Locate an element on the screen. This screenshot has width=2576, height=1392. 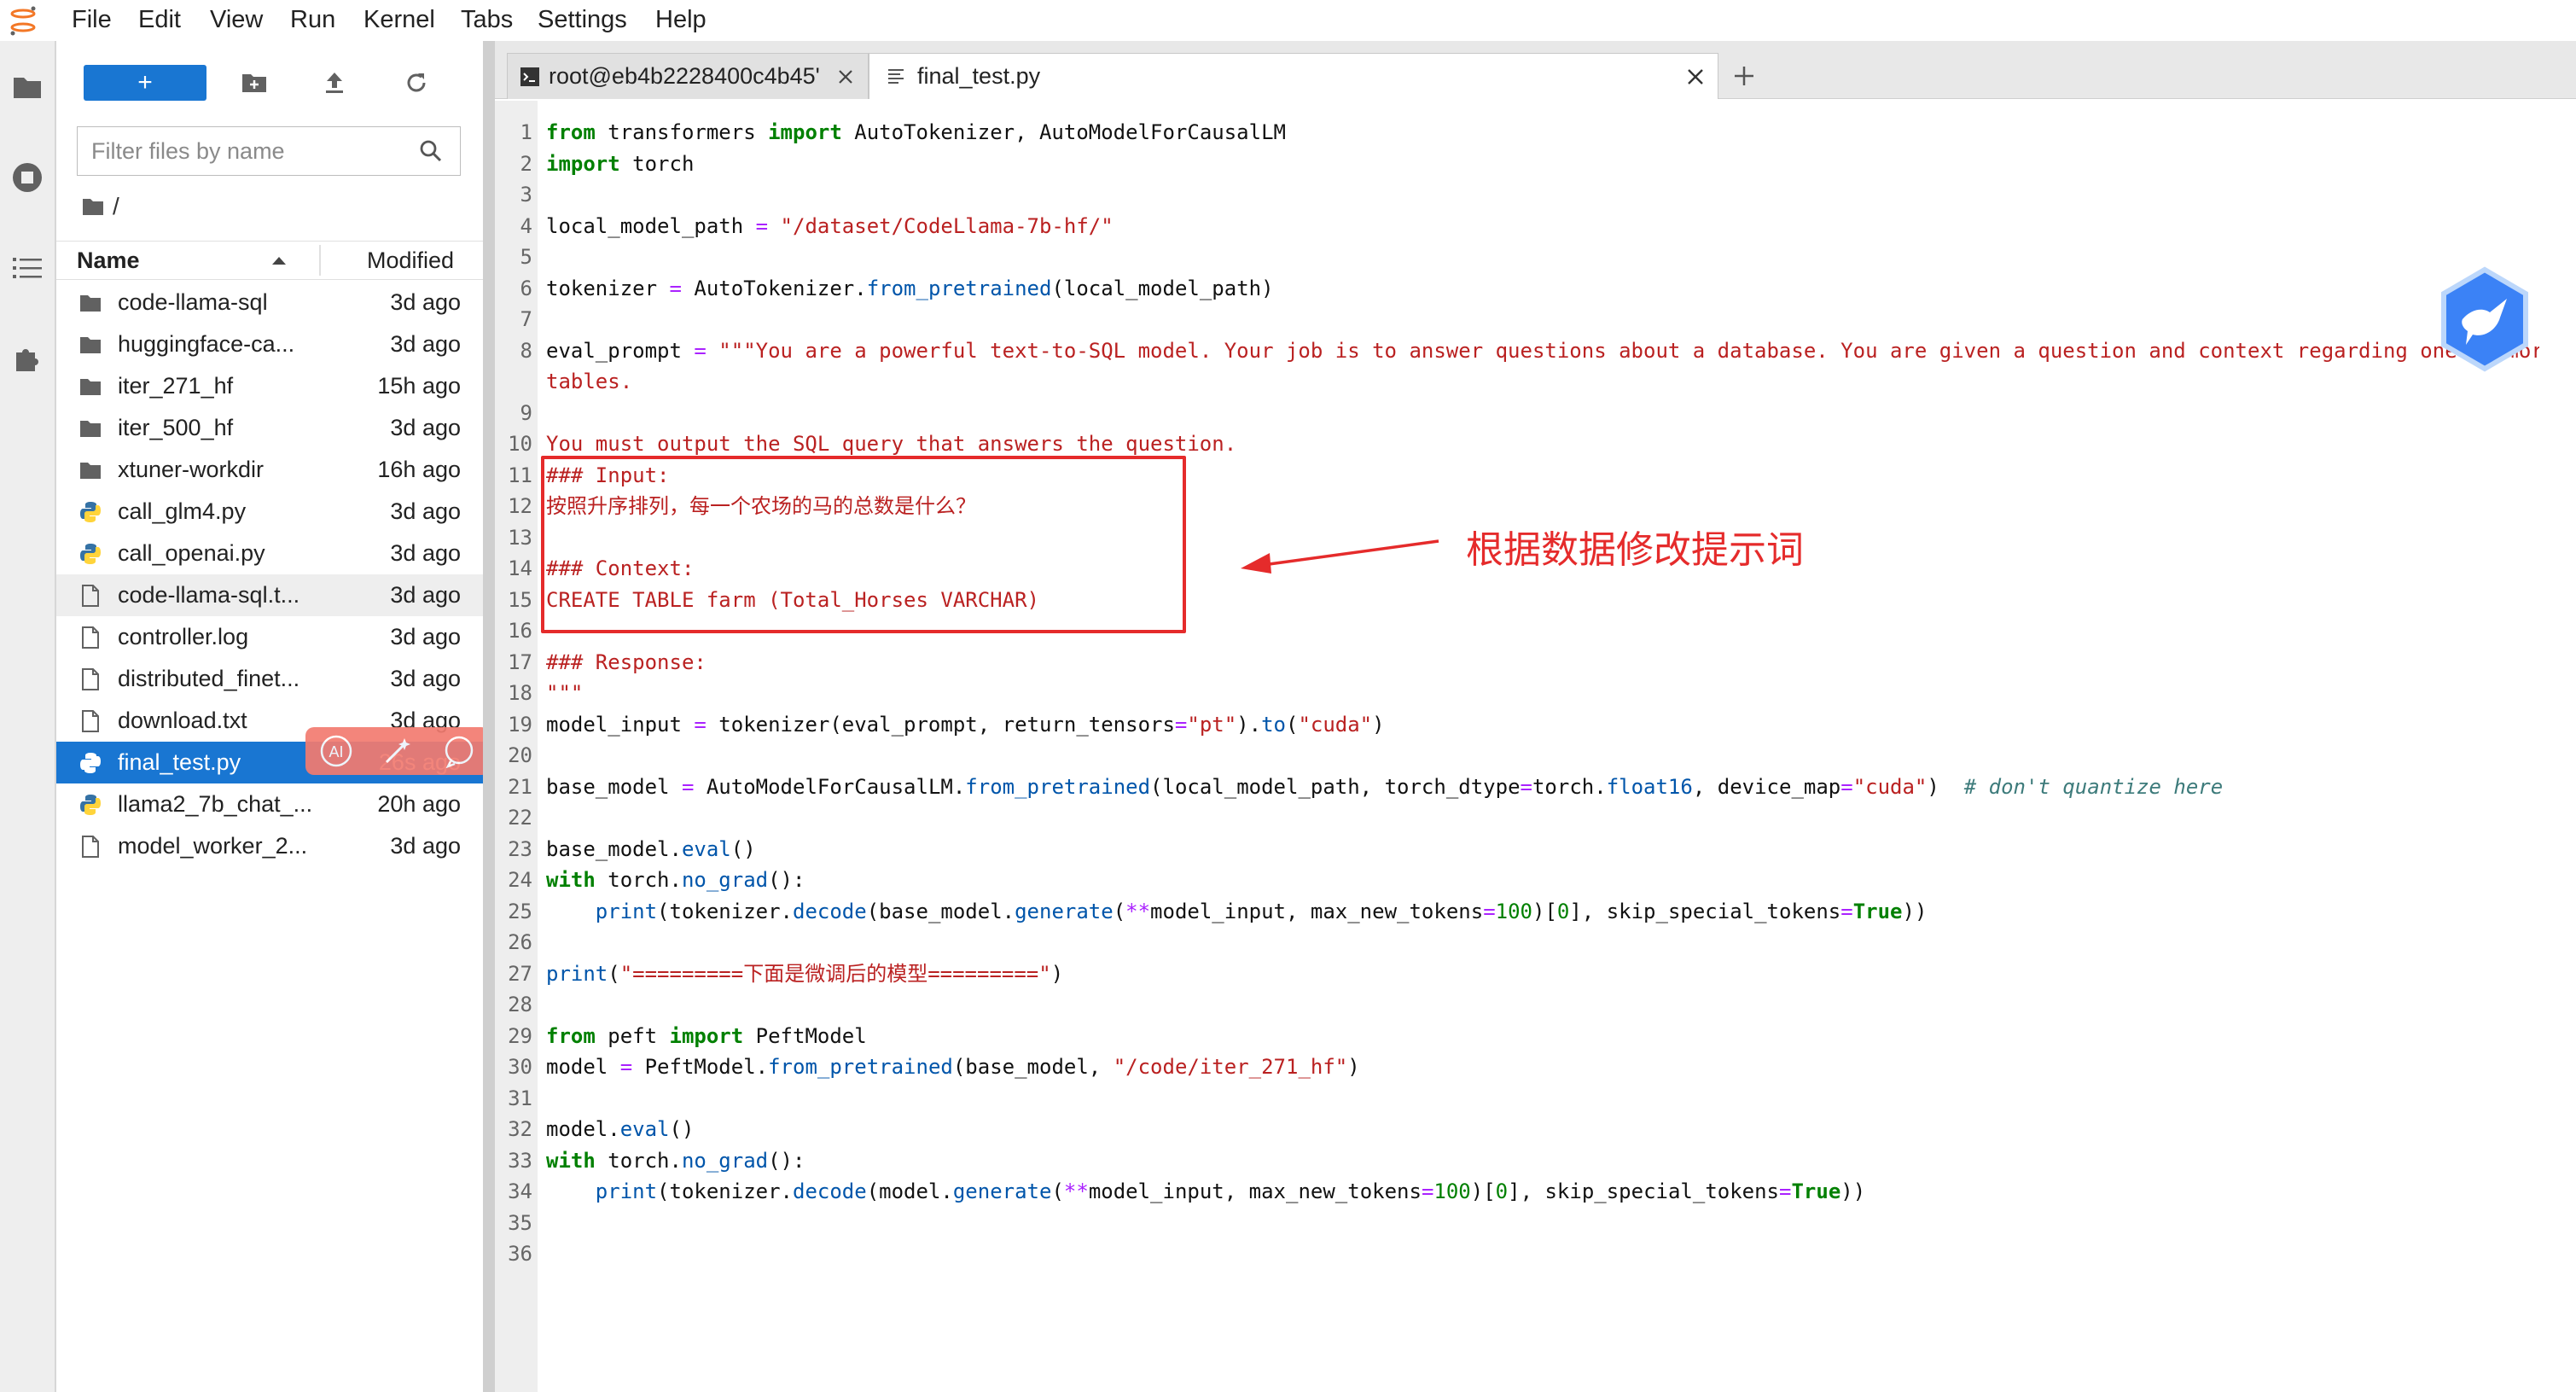
line-number: 5 is located at coordinates (526, 257).